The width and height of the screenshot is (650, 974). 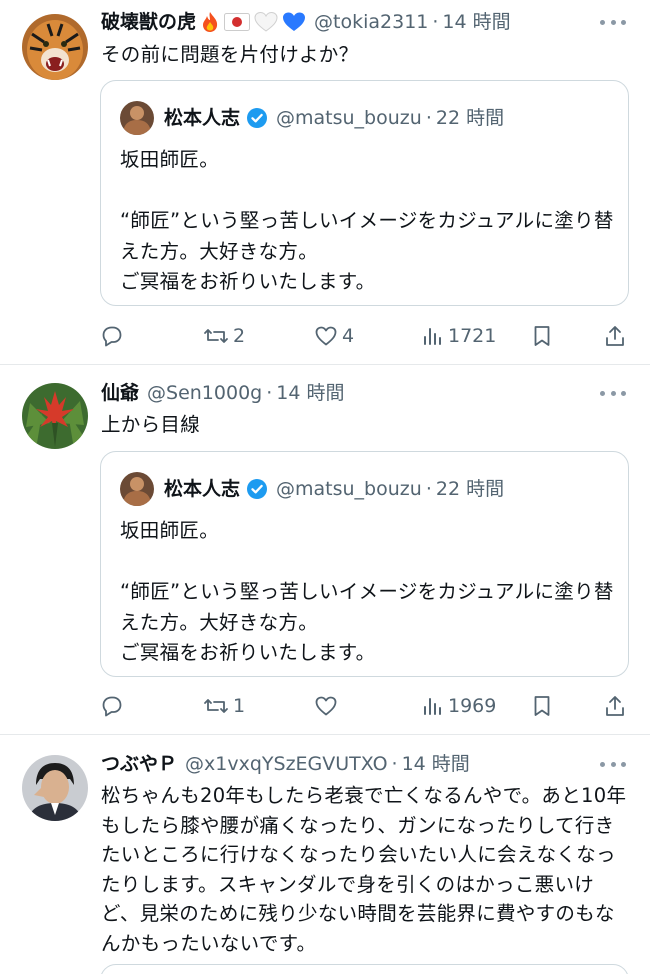 I want to click on view-count: 1721, so click(x=472, y=336).